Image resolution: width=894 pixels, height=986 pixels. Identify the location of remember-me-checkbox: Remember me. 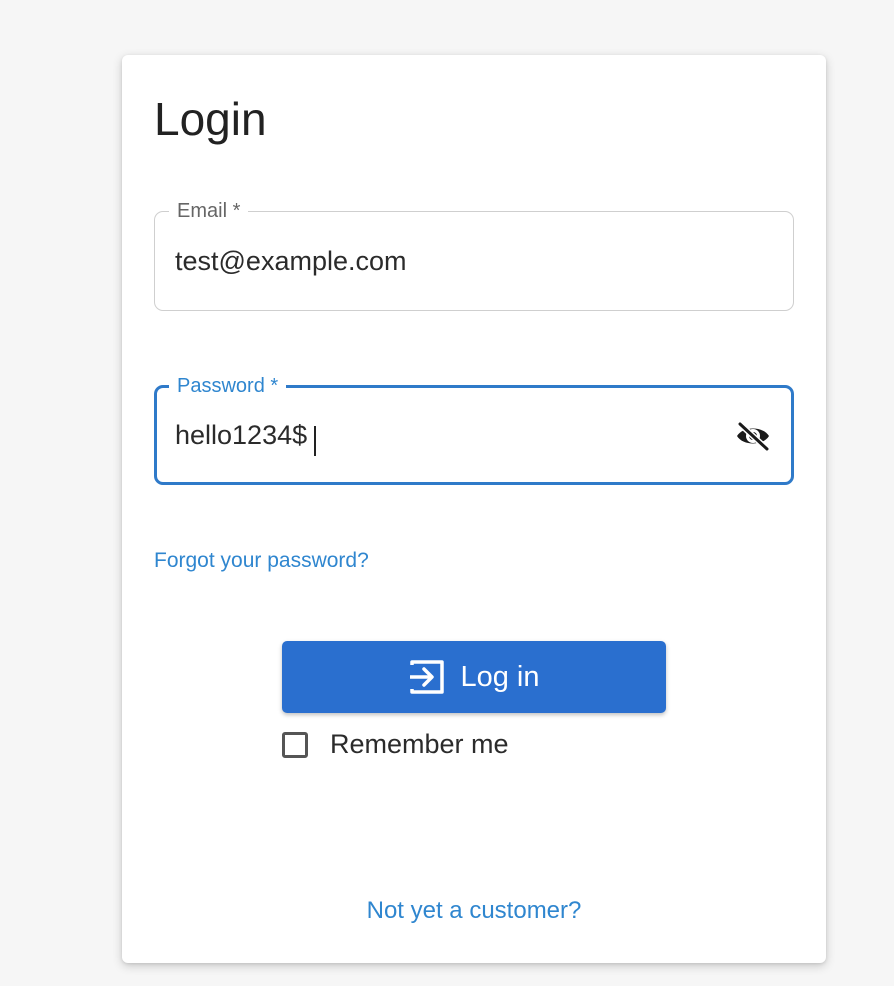
(395, 744).